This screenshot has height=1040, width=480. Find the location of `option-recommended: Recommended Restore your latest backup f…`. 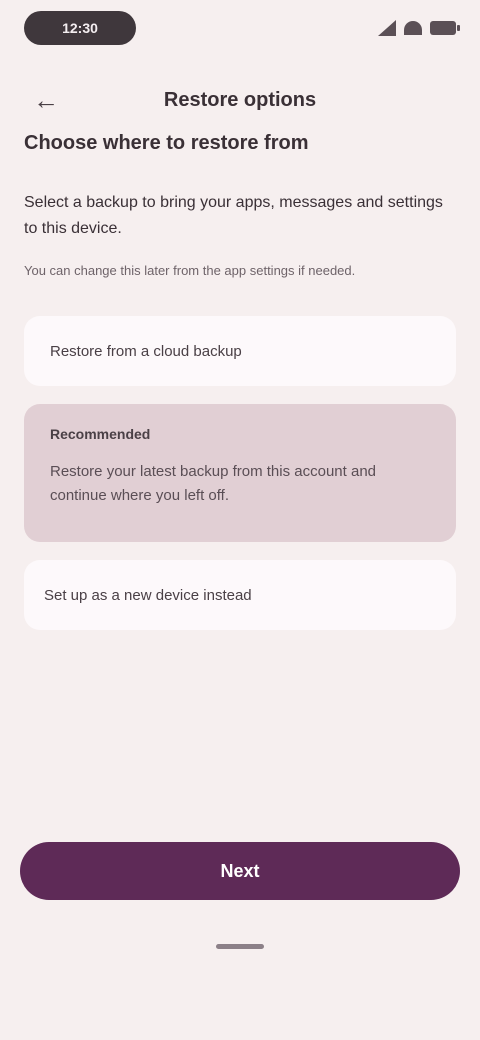

option-recommended: Recommended Restore your latest backup f… is located at coordinates (240, 473).